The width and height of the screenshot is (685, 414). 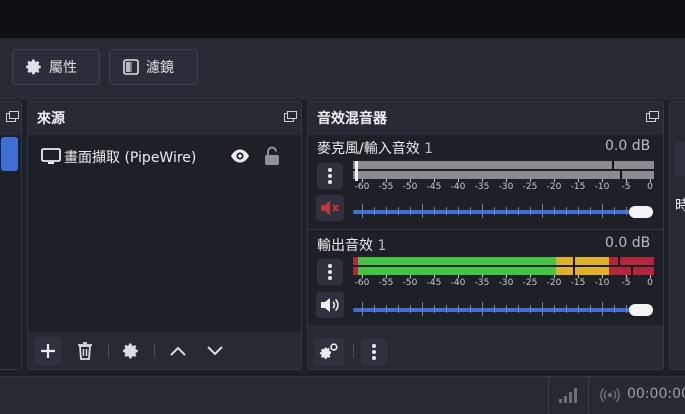 I want to click on filters-label: 濾鏡, so click(x=160, y=68).